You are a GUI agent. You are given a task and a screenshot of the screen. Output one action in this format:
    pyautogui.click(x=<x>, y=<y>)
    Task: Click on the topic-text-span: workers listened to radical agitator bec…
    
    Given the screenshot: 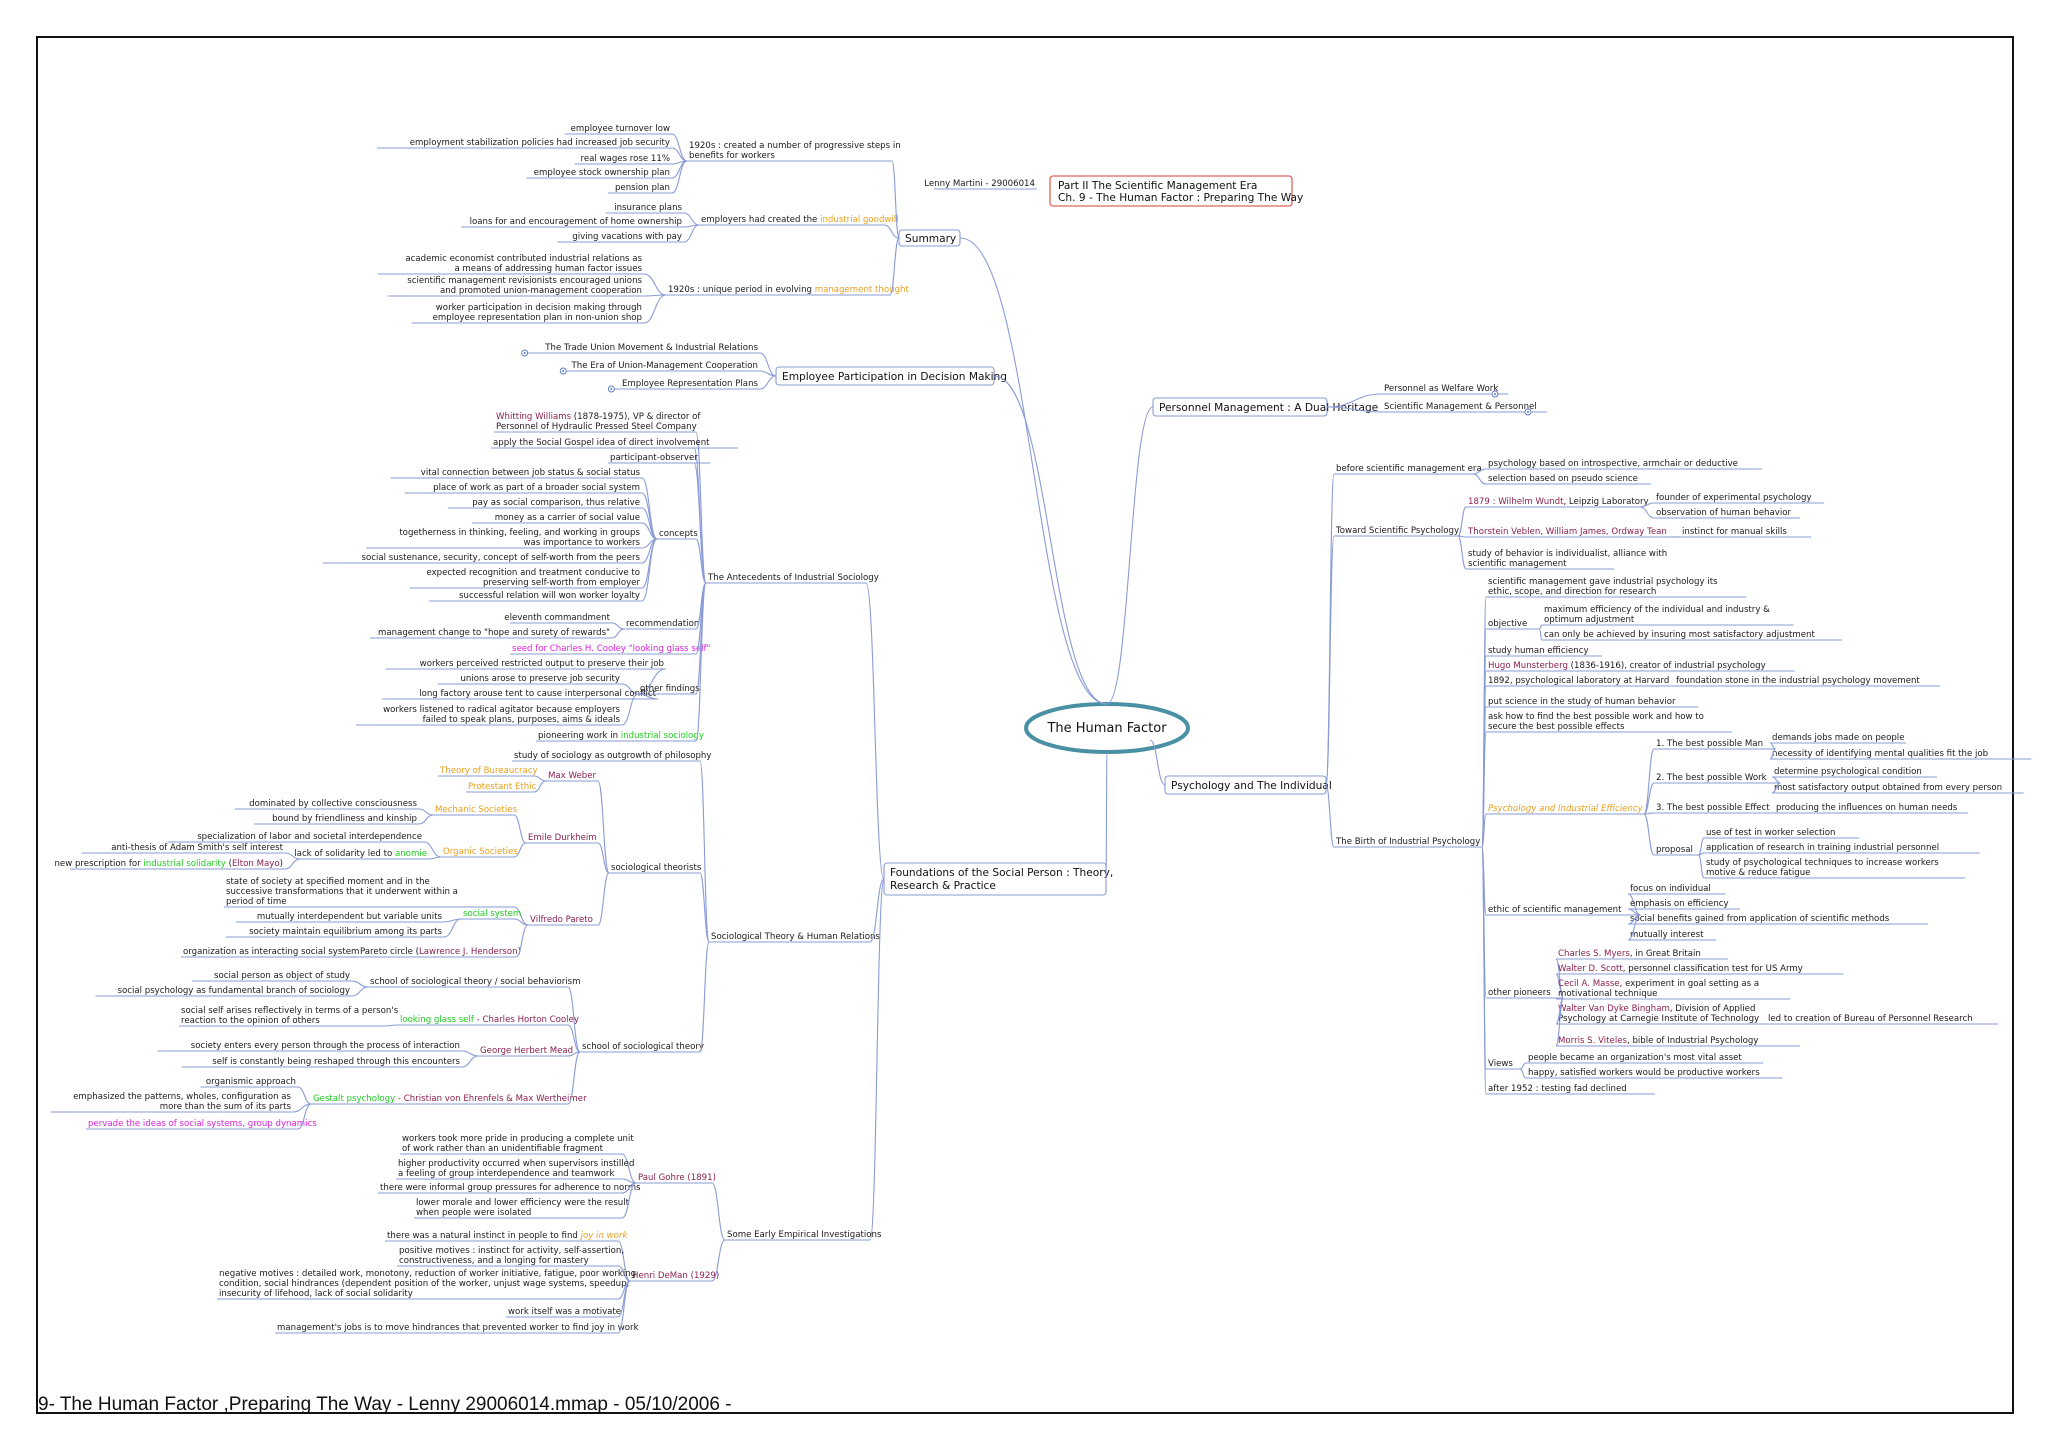 What is the action you would take?
    pyautogui.click(x=501, y=710)
    